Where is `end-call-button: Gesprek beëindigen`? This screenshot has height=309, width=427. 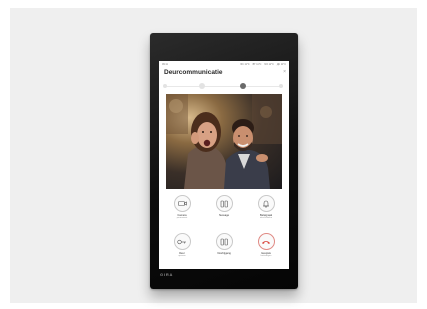 end-call-button: Gesprek beëindigen is located at coordinates (266, 247).